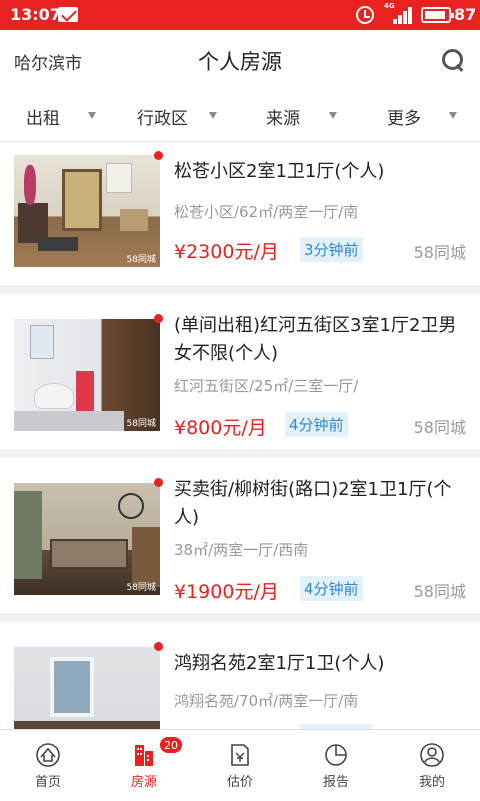  I want to click on listing-price: ¥1900元/月, so click(226, 592).